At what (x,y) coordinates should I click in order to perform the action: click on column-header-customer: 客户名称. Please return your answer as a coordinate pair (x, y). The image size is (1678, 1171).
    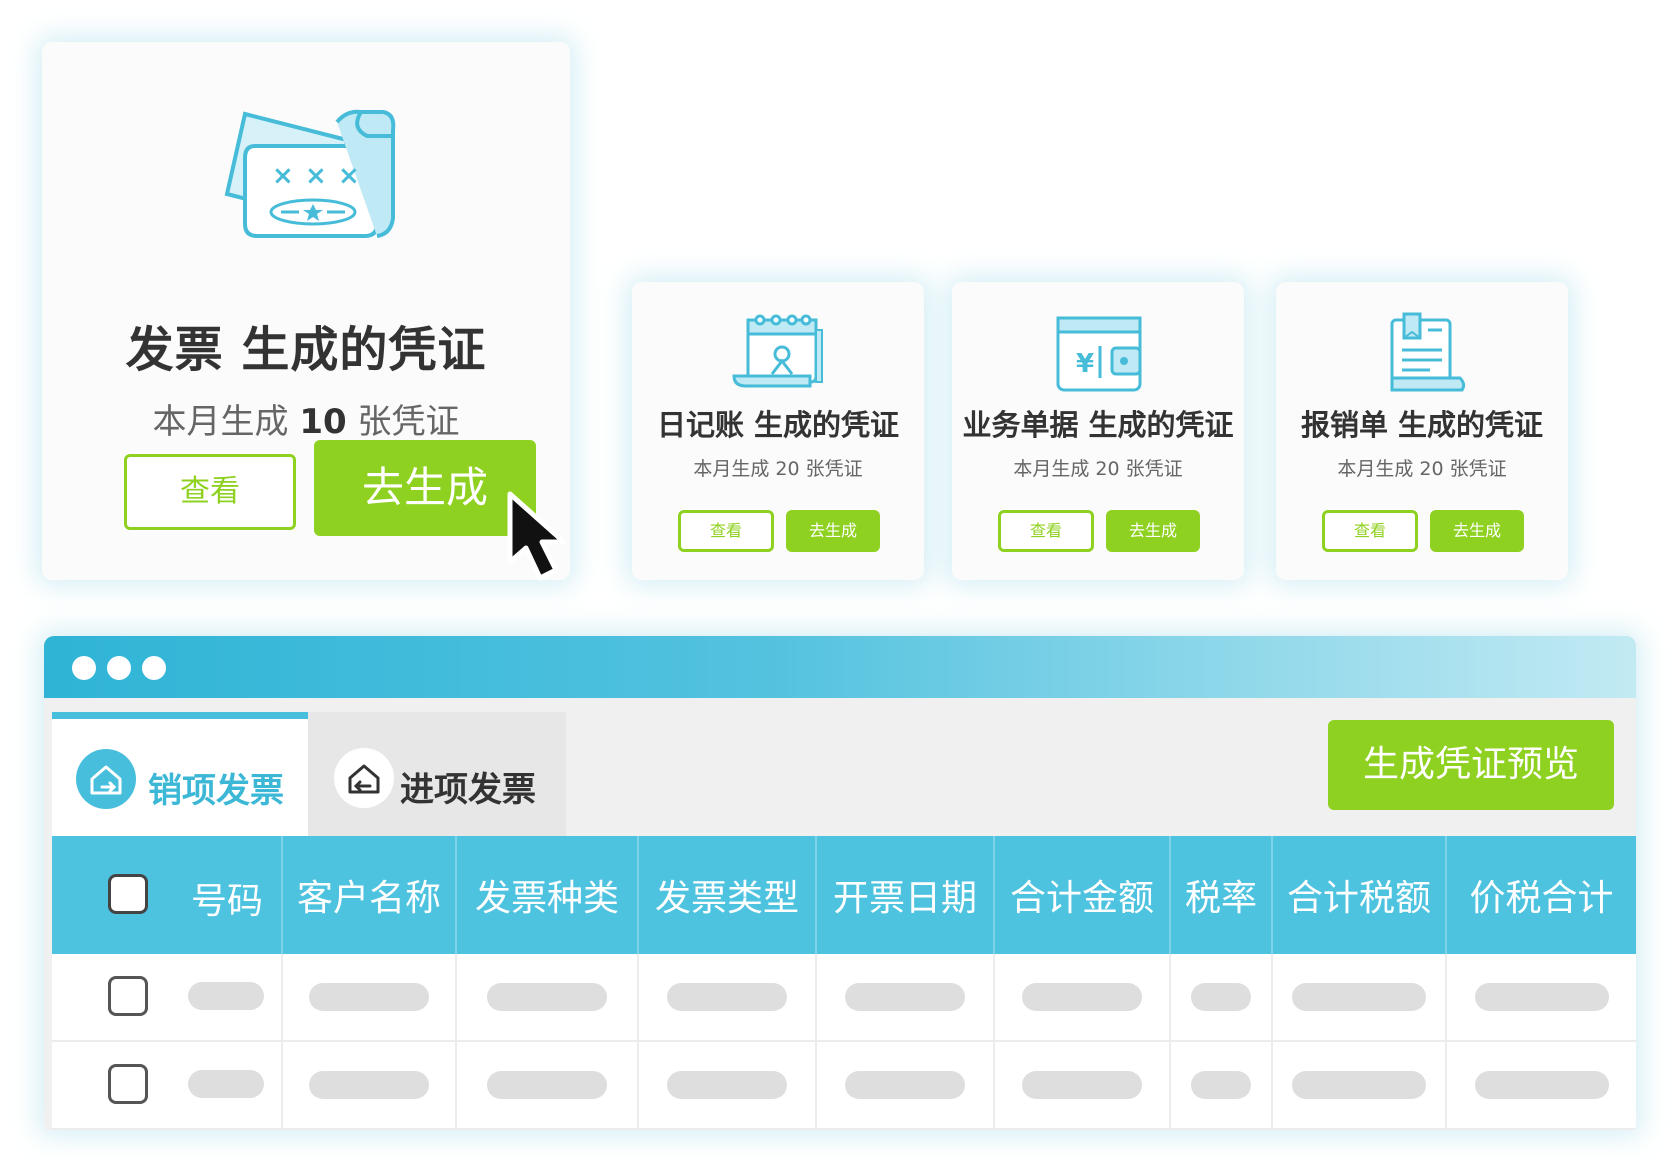
    Looking at the image, I should click on (369, 895).